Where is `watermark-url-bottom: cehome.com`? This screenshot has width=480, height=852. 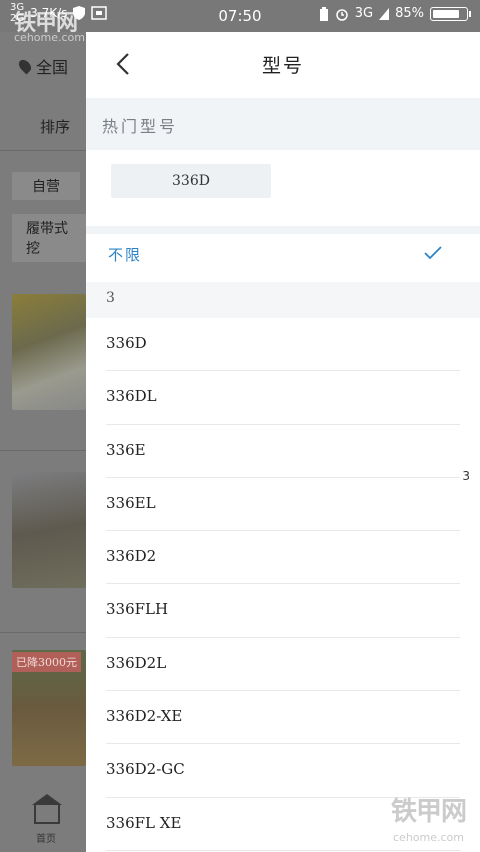 watermark-url-bottom: cehome.com is located at coordinates (428, 837).